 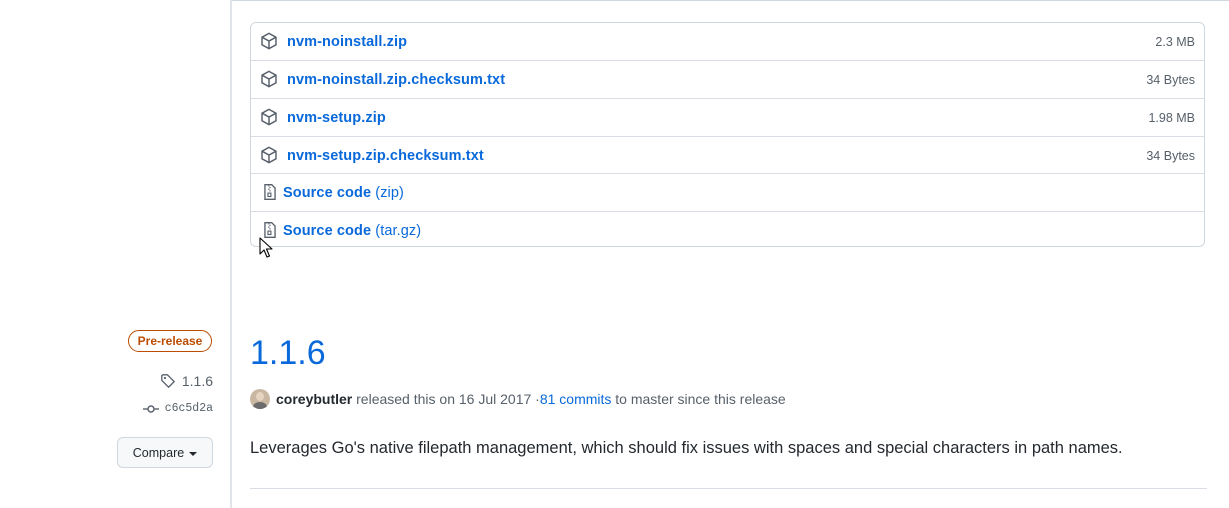 I want to click on commit-sha: c6c5d2a, so click(x=188, y=408).